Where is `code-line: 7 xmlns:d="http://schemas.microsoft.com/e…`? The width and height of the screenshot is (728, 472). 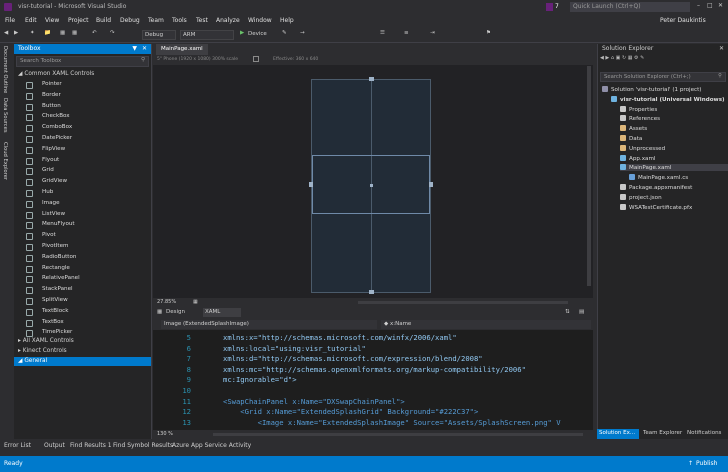 code-line: 7 xmlns:d="http://schemas.microsoft.com/e… is located at coordinates (373, 359).